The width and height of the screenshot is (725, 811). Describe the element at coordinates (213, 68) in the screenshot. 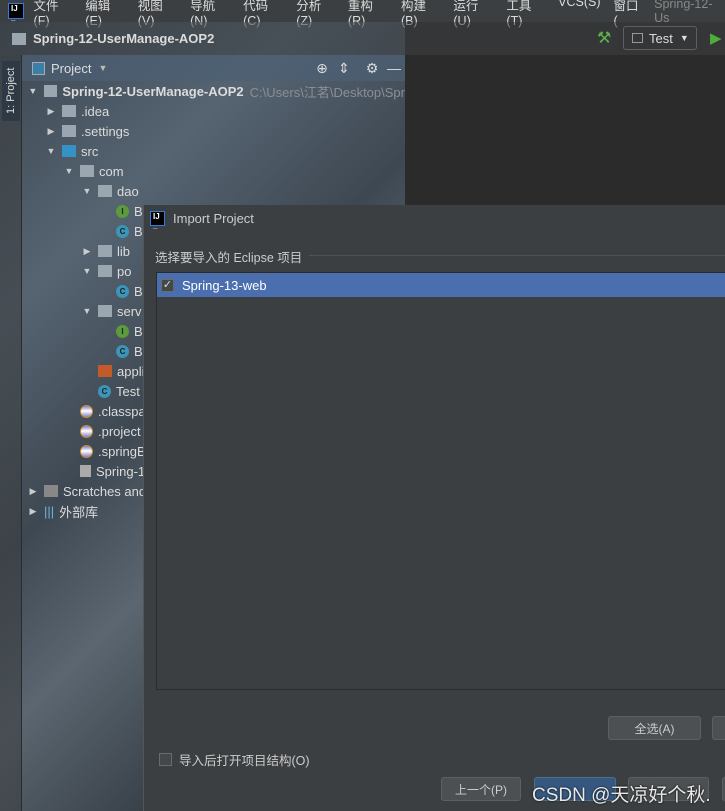

I see `project-panel-header: Project ▼ ⊕ ⇕ ⚙ —` at that location.